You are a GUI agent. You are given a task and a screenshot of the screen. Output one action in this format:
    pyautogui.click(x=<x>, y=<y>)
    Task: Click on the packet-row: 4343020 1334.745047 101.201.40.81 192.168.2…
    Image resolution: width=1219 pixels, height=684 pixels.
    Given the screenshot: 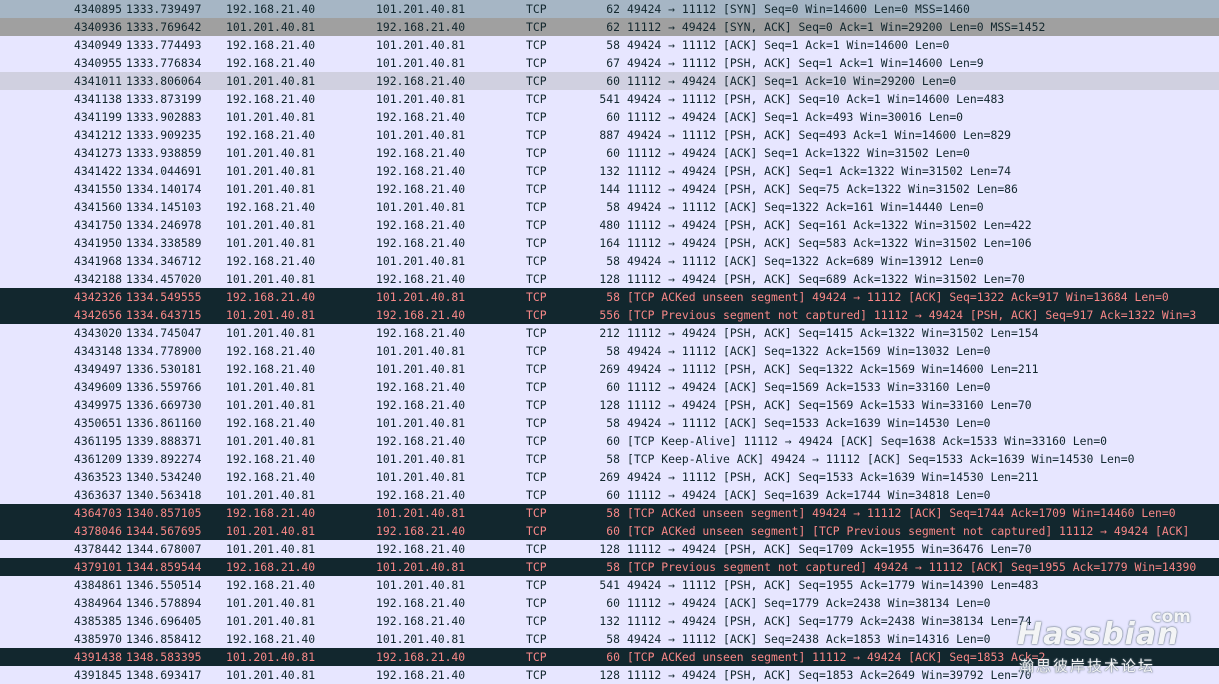 What is the action you would take?
    pyautogui.click(x=609, y=333)
    